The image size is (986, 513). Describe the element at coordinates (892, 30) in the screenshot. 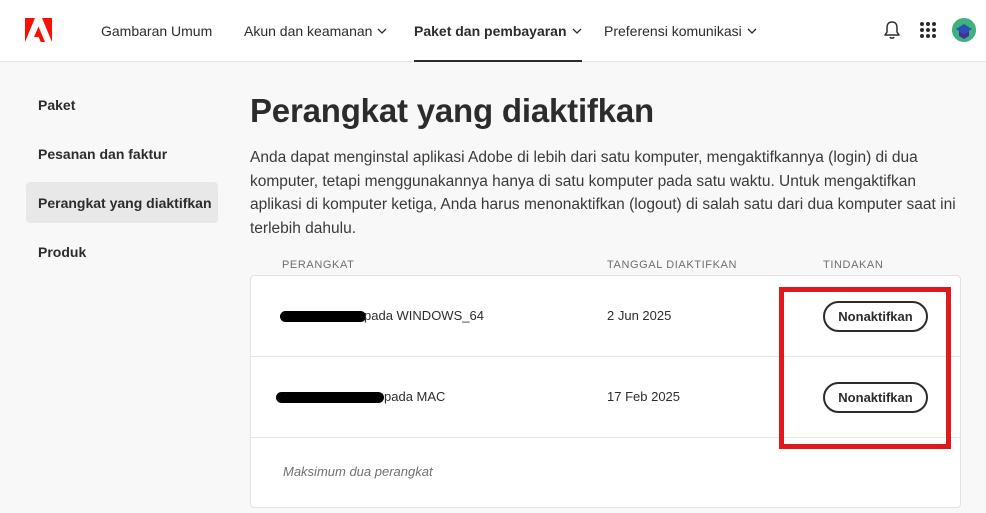

I see `bell-icon` at that location.